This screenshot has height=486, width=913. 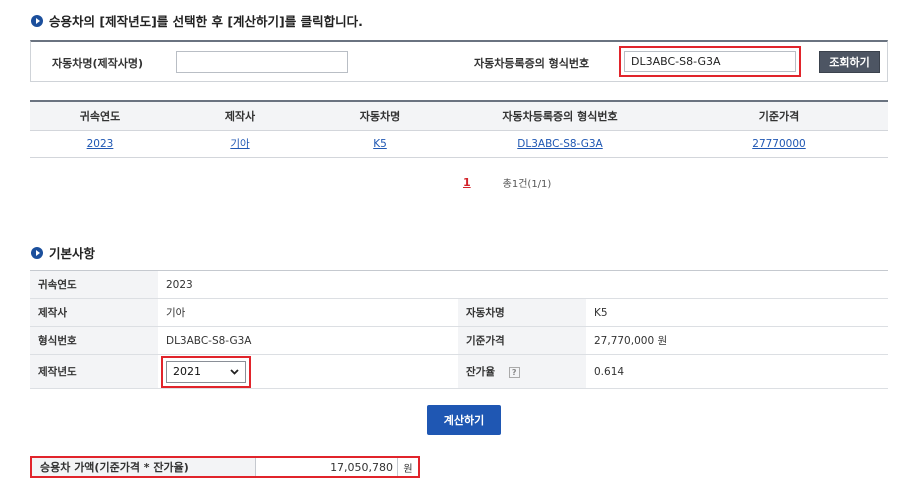 I want to click on total-count: 총1건(1/1), so click(x=527, y=184).